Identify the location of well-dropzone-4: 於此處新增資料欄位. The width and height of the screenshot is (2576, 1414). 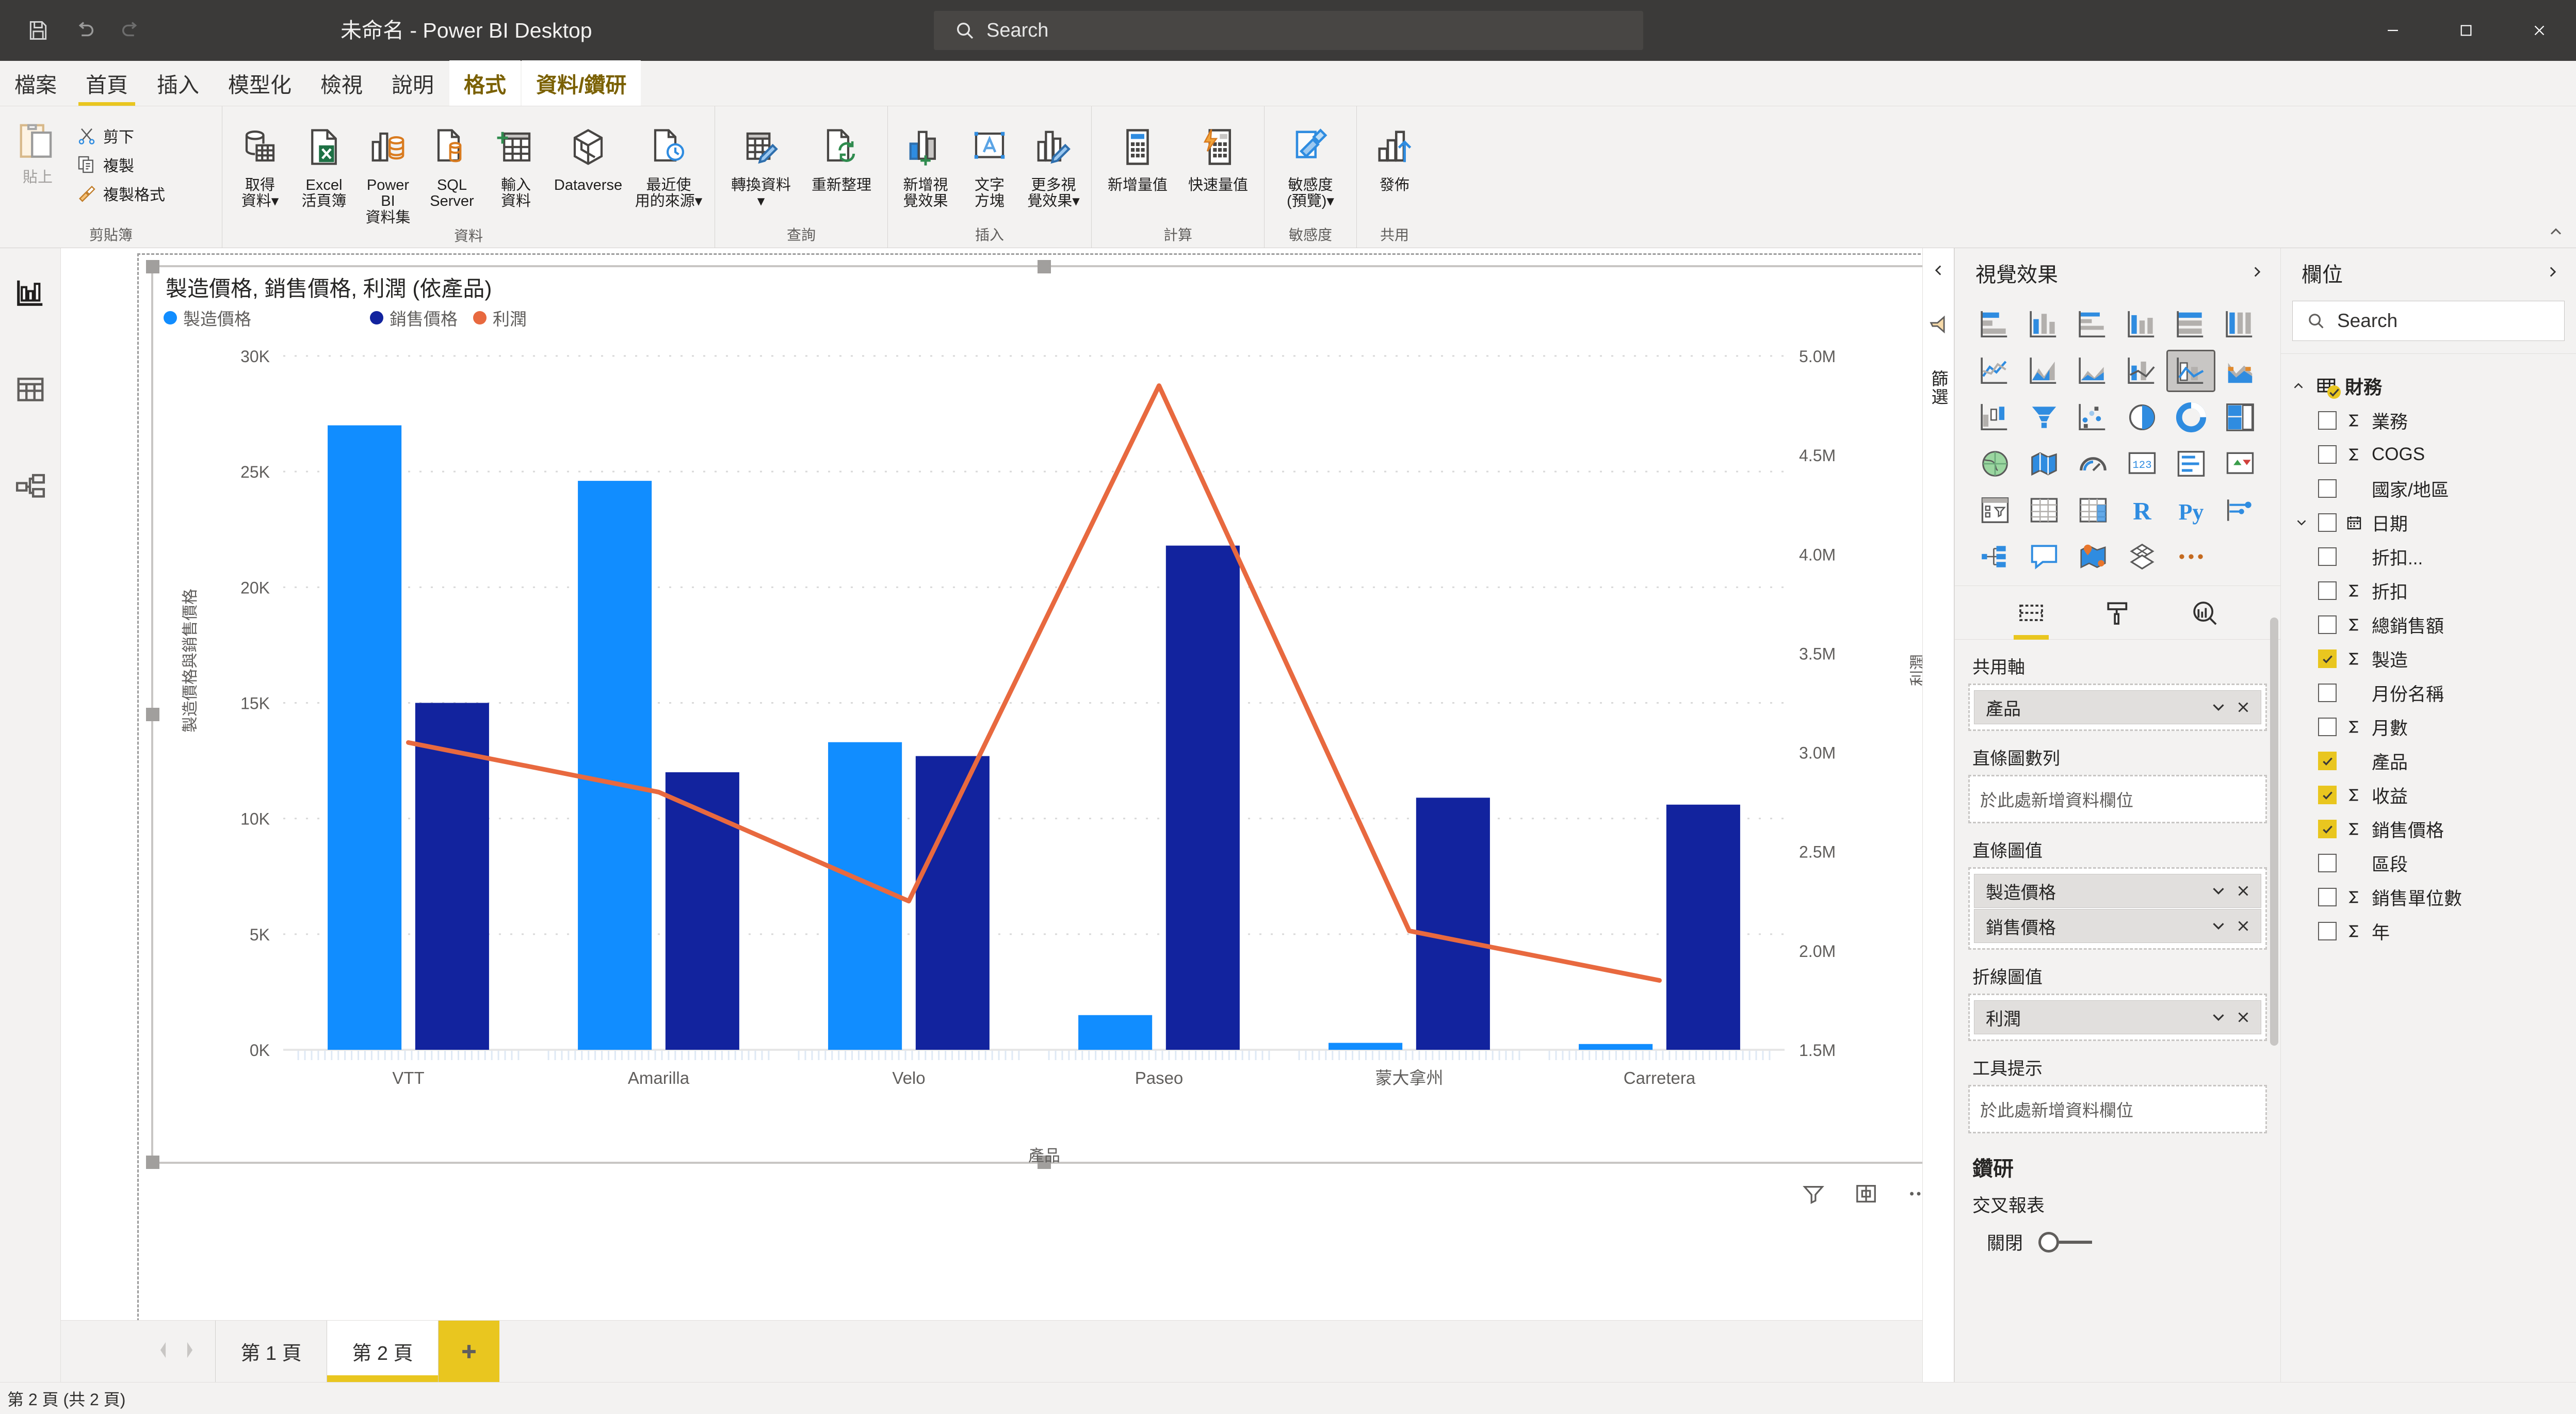
(2117, 1109).